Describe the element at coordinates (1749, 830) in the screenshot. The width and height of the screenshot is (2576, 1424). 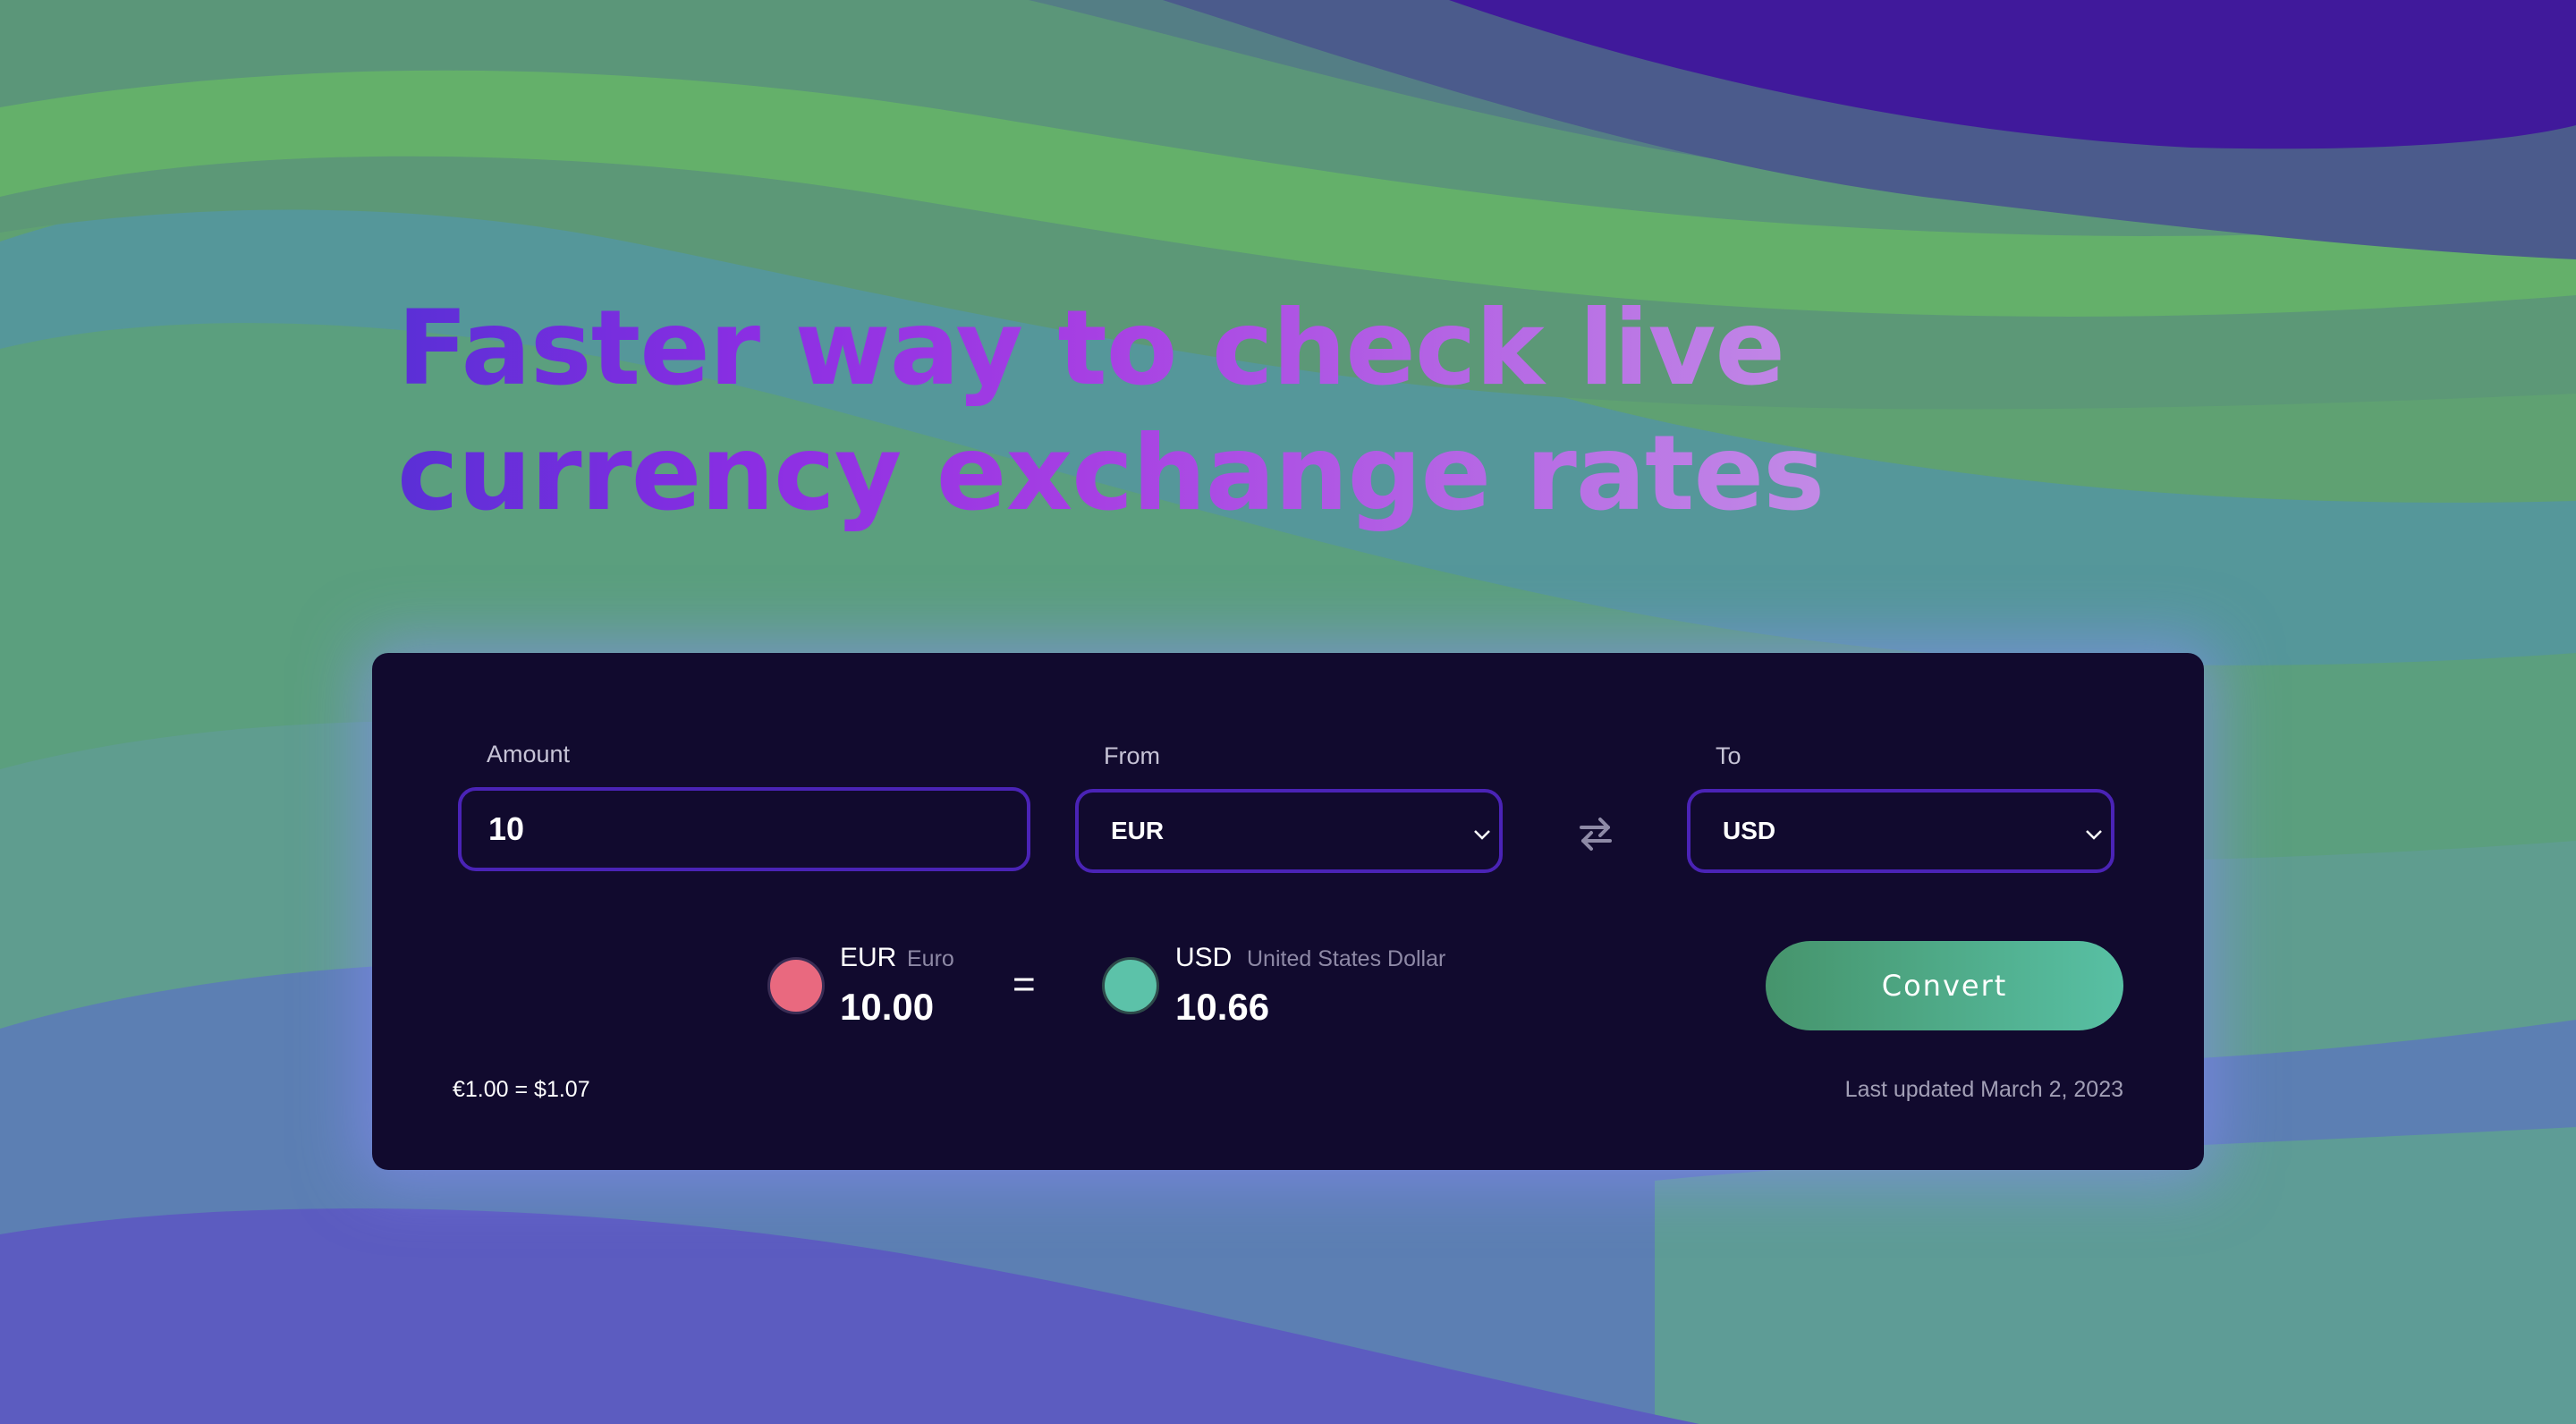
I see `to-selected-value: USD` at that location.